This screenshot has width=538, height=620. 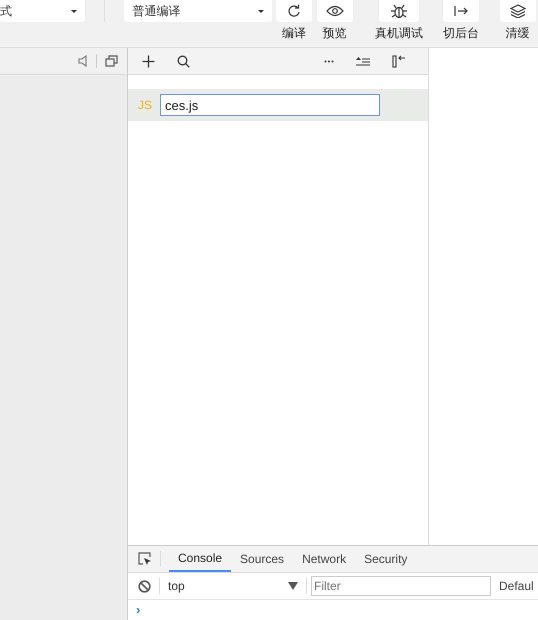 What do you see at coordinates (401, 586) in the screenshot?
I see `filter-field: Filter` at bounding box center [401, 586].